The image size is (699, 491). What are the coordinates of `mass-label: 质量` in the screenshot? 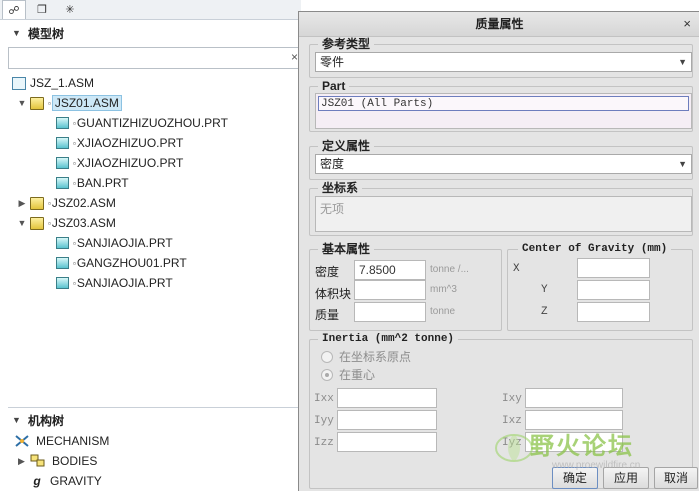 It's located at (327, 315).